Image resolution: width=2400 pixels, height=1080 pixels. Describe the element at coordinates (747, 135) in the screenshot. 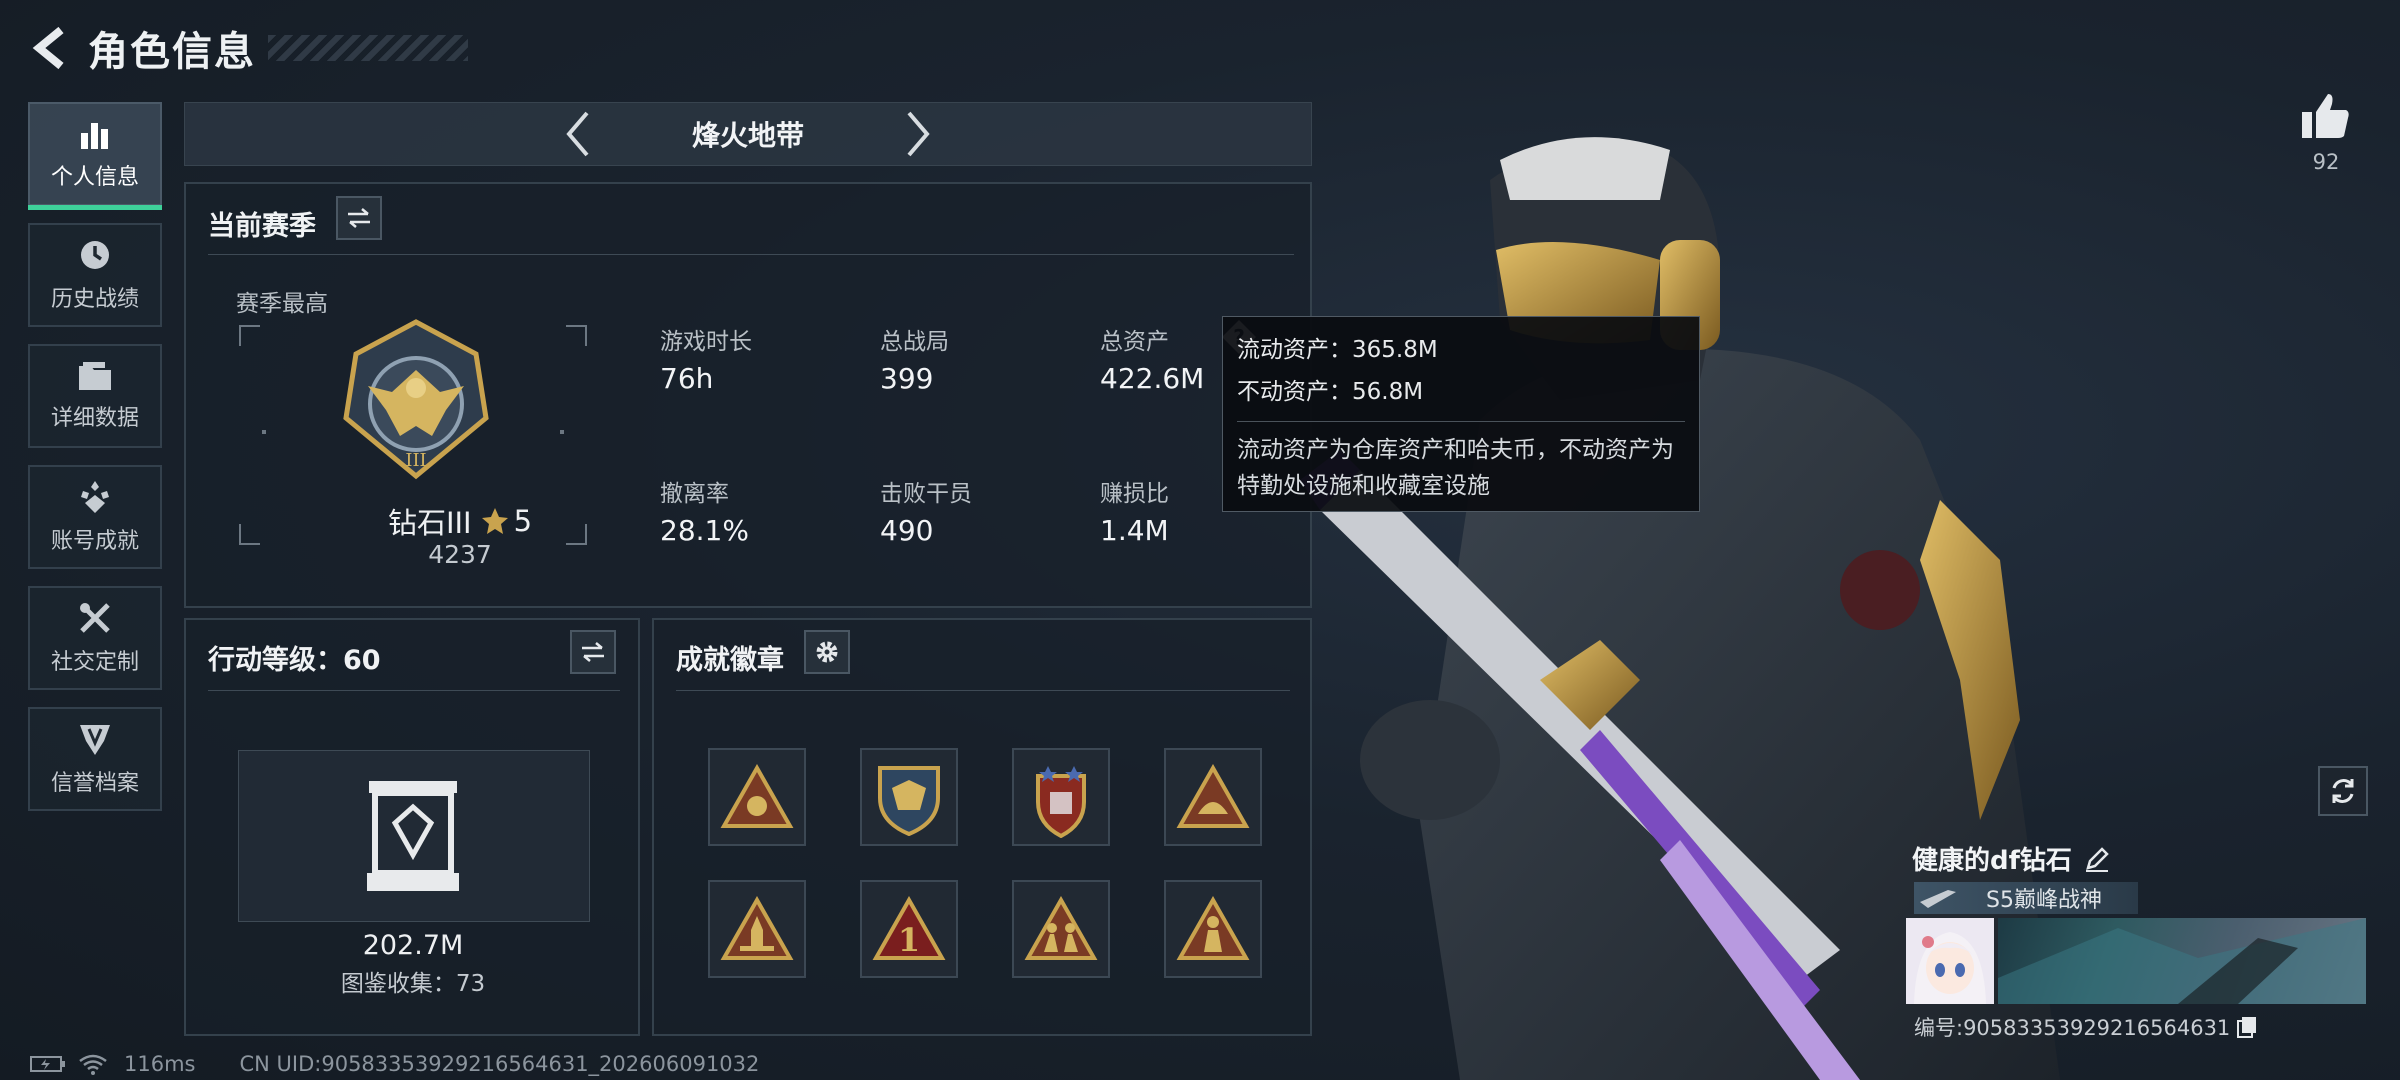

I see `mode-title: 烽火地带` at that location.